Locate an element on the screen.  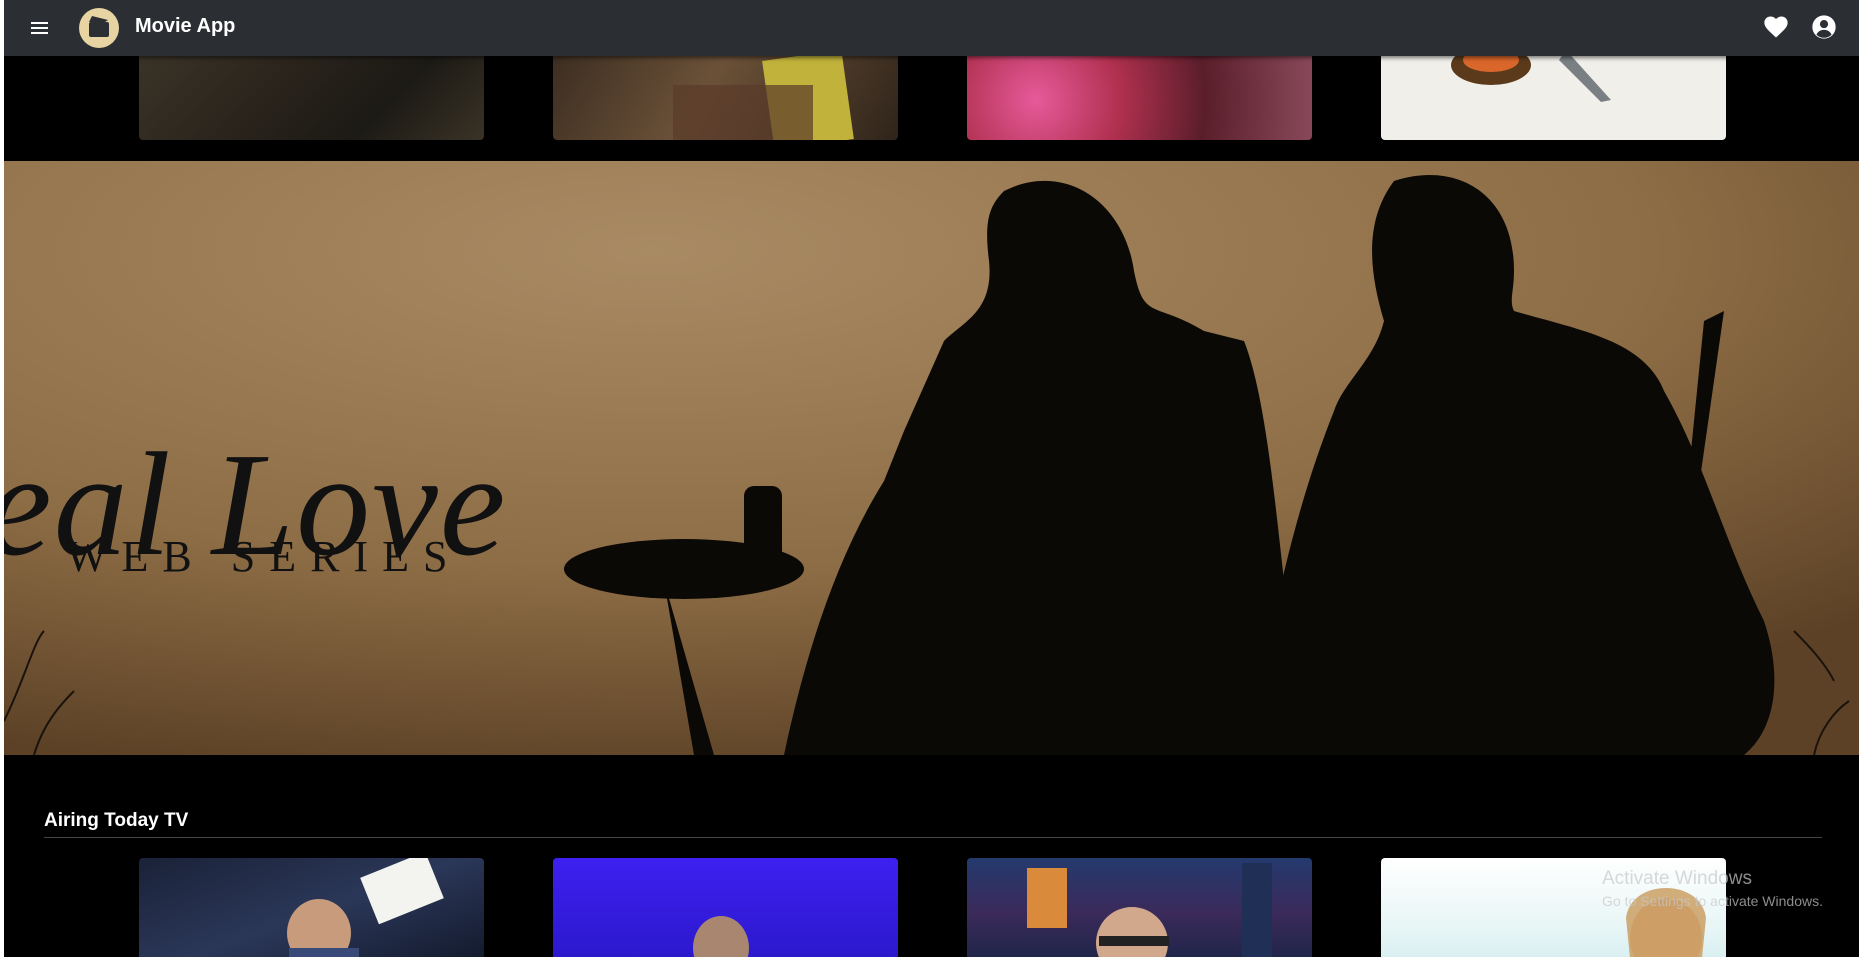
app-title: Movie App is located at coordinates (185, 26).